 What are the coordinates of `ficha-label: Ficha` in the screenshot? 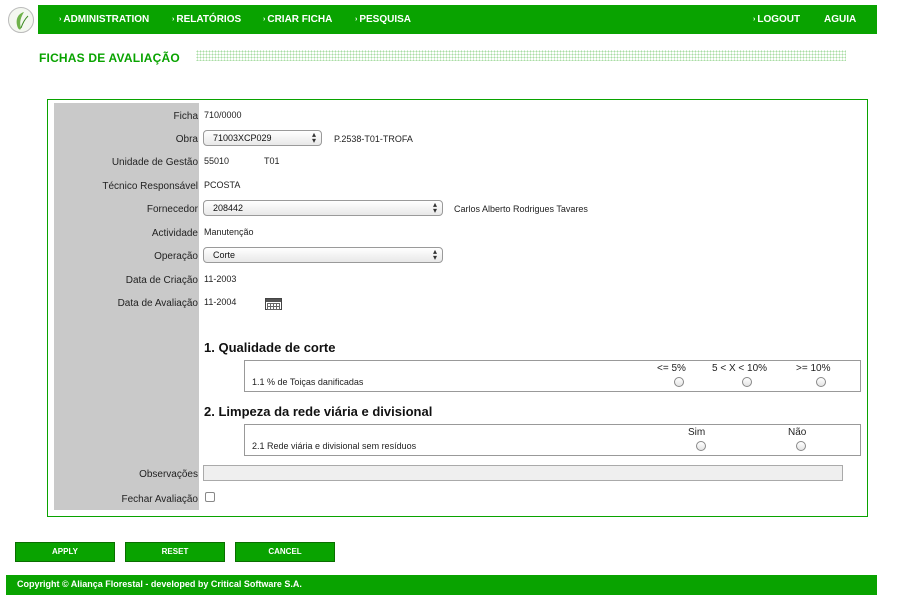 It's located at (185, 116).